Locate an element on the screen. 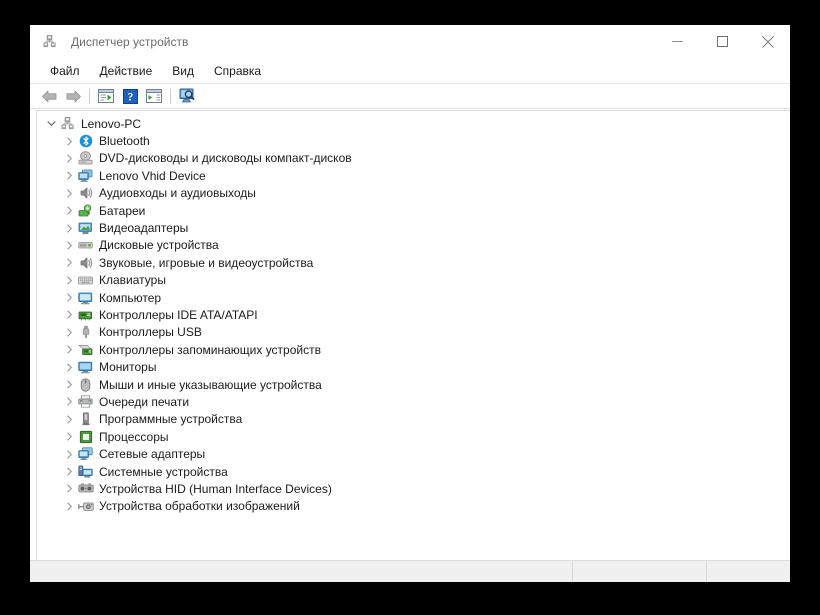  tree-node-dvd-drives-label: DVD-дисководы и дисководы компакт-дисков is located at coordinates (225, 158).